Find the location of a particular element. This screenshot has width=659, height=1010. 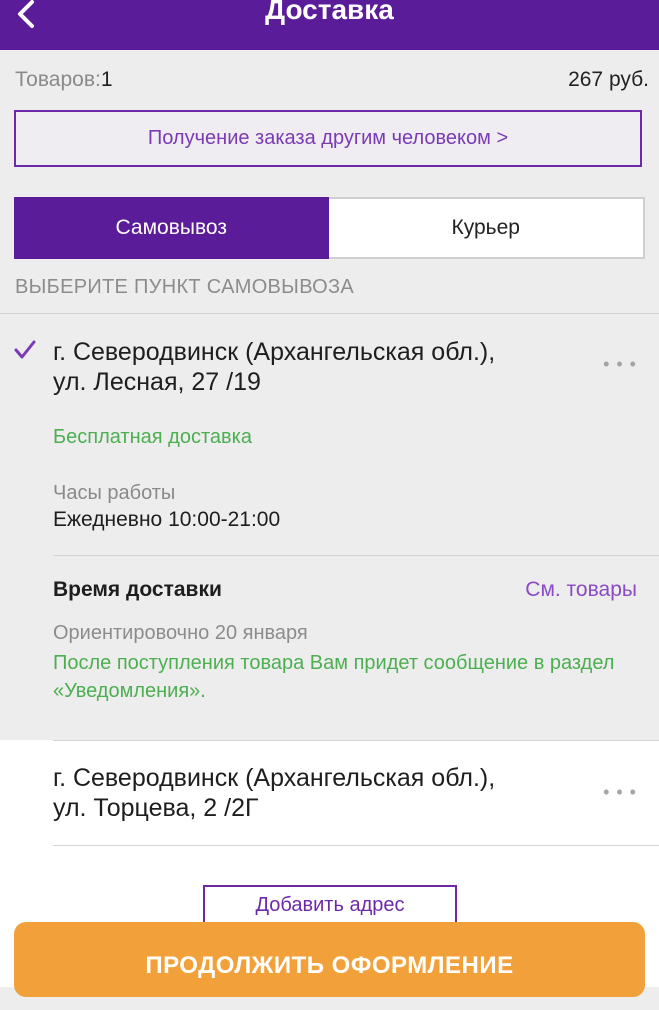

pickup-address-line2: ул. Торцева, 2 /2Г is located at coordinates (156, 808).